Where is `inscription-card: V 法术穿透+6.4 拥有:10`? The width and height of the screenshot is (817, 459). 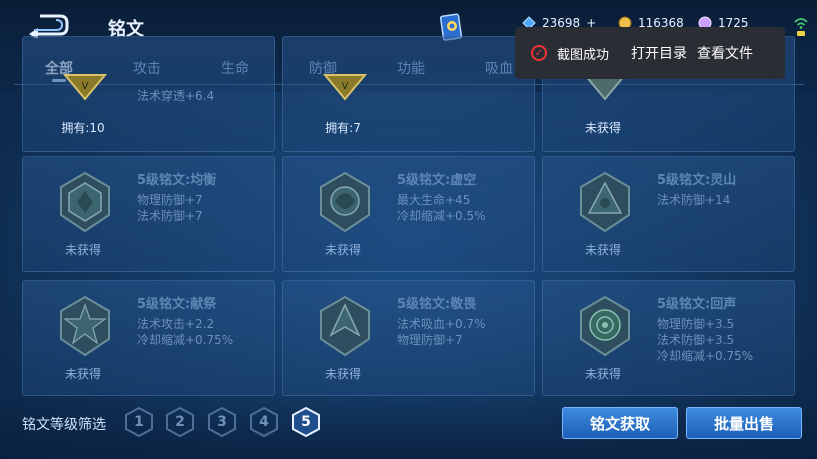 inscription-card: V 法术穿透+6.4 拥有:10 is located at coordinates (148, 94).